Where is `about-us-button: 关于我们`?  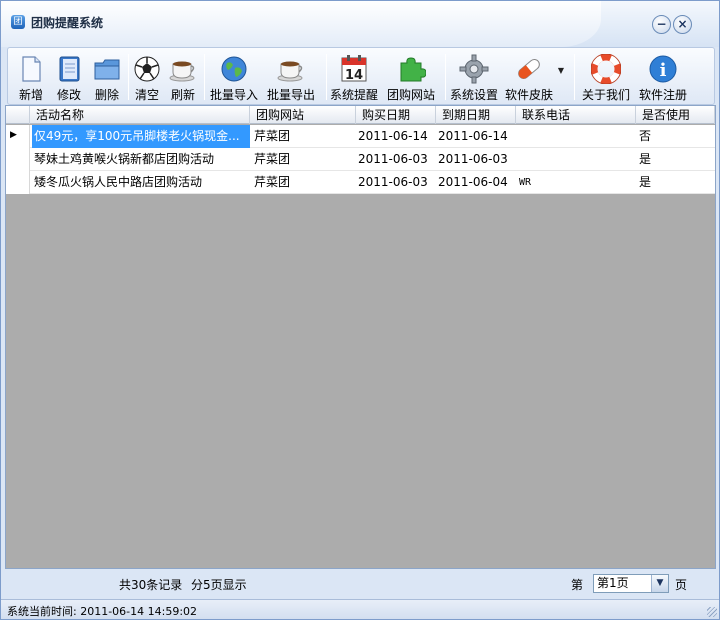
about-us-button: 关于我们 is located at coordinates (606, 78).